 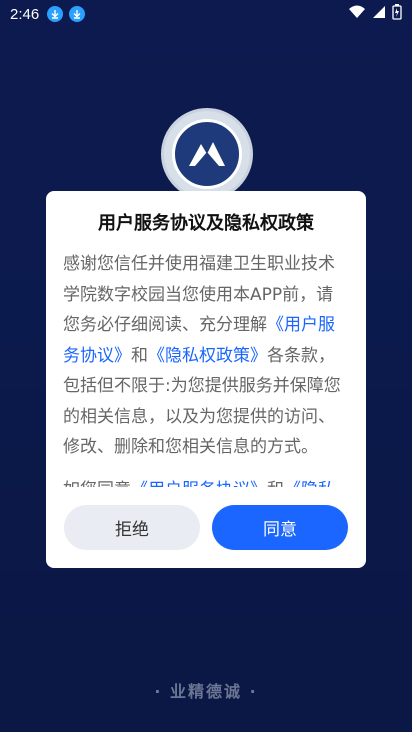 What do you see at coordinates (280, 527) in the screenshot?
I see `agree-button: 同意` at bounding box center [280, 527].